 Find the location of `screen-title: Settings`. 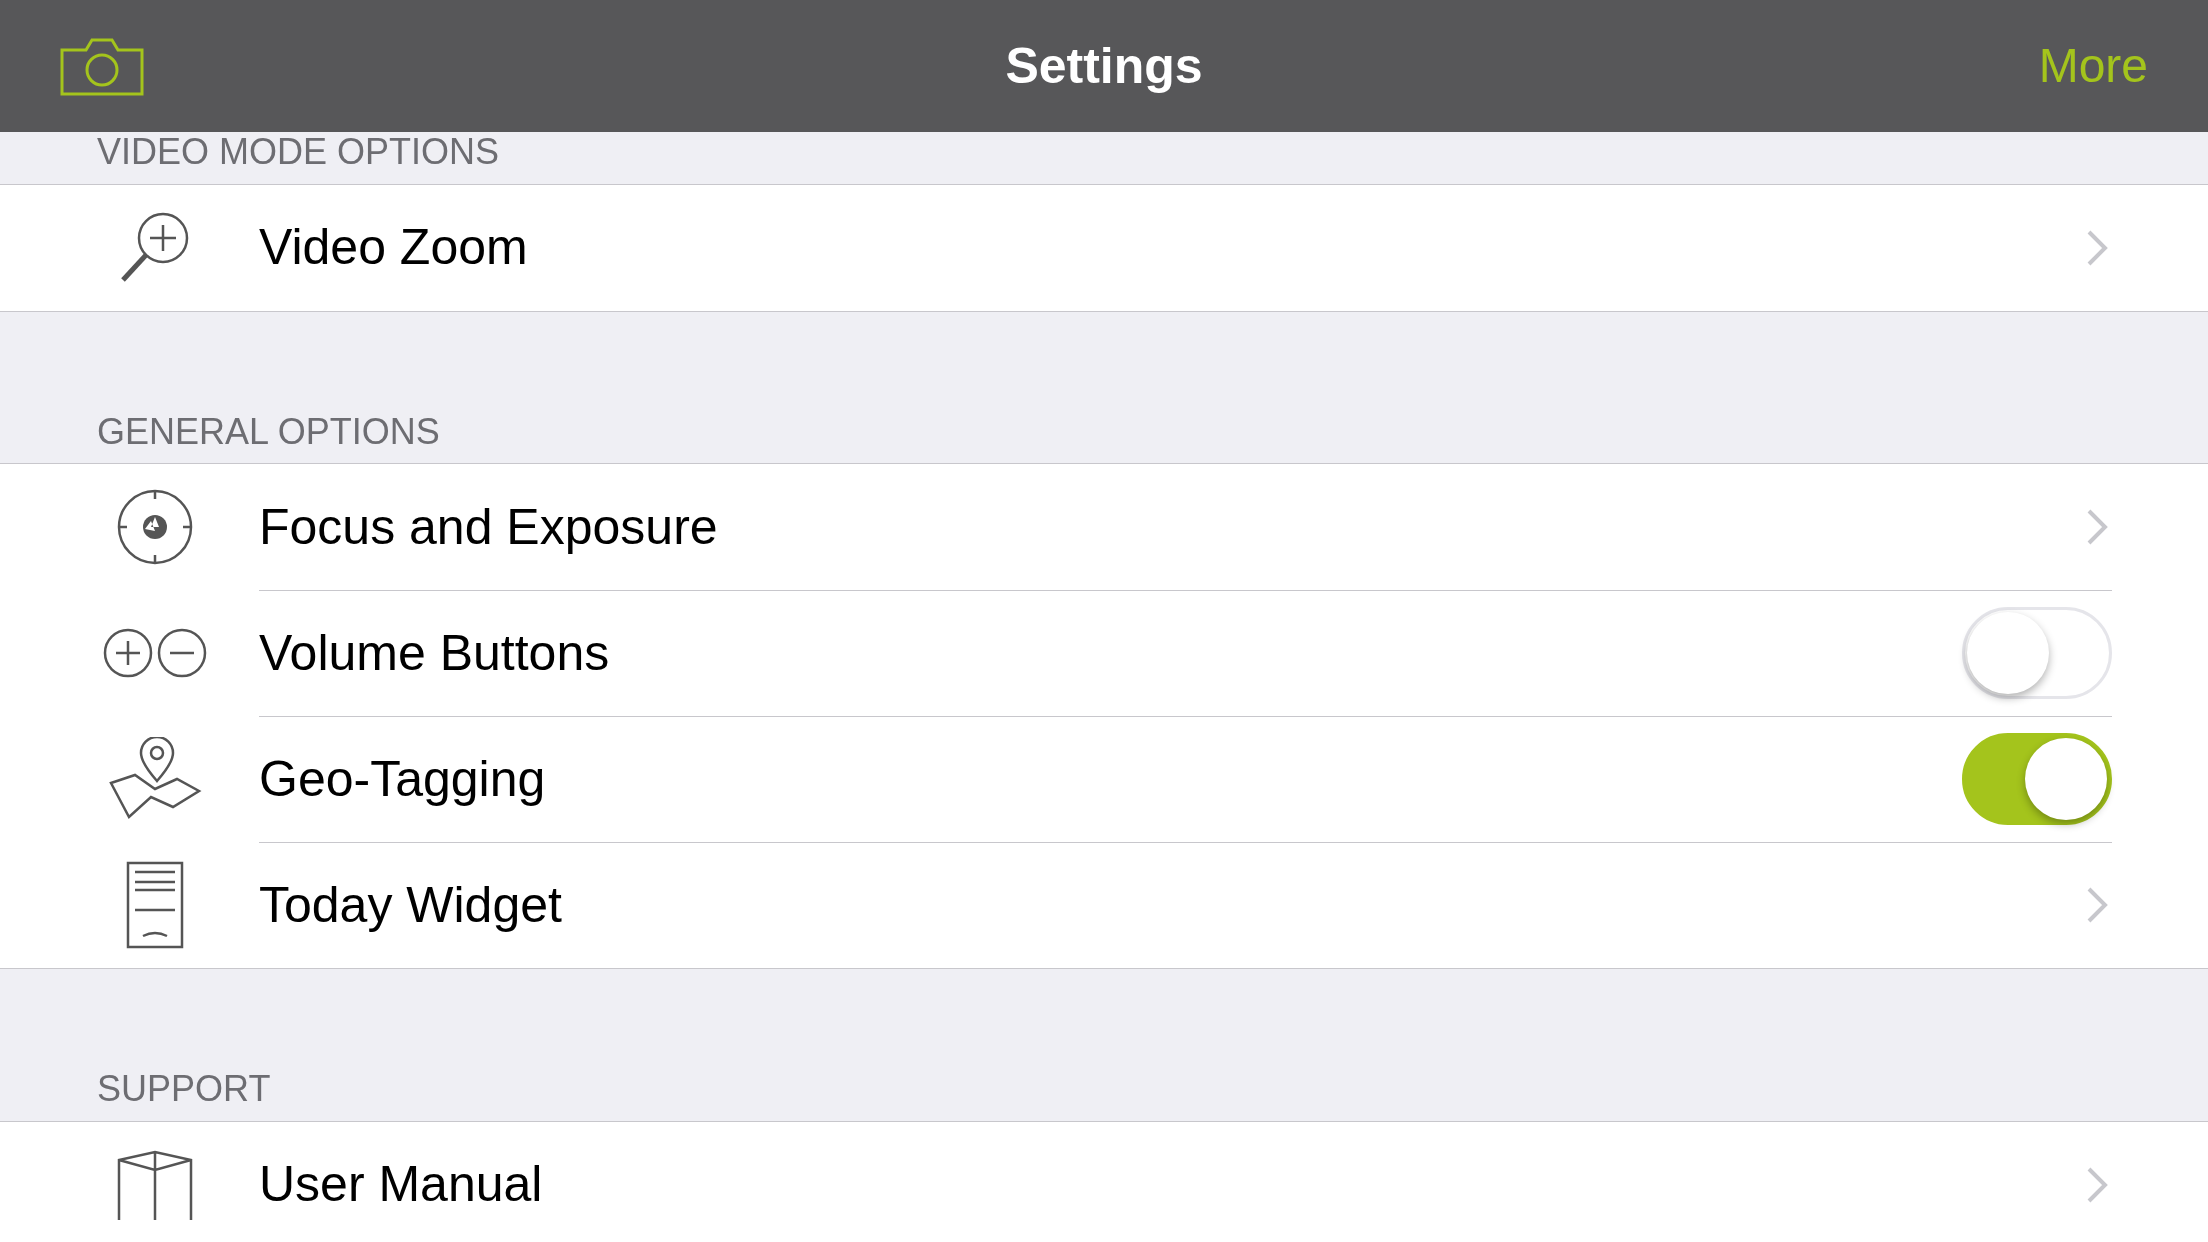

screen-title: Settings is located at coordinates (1104, 65).